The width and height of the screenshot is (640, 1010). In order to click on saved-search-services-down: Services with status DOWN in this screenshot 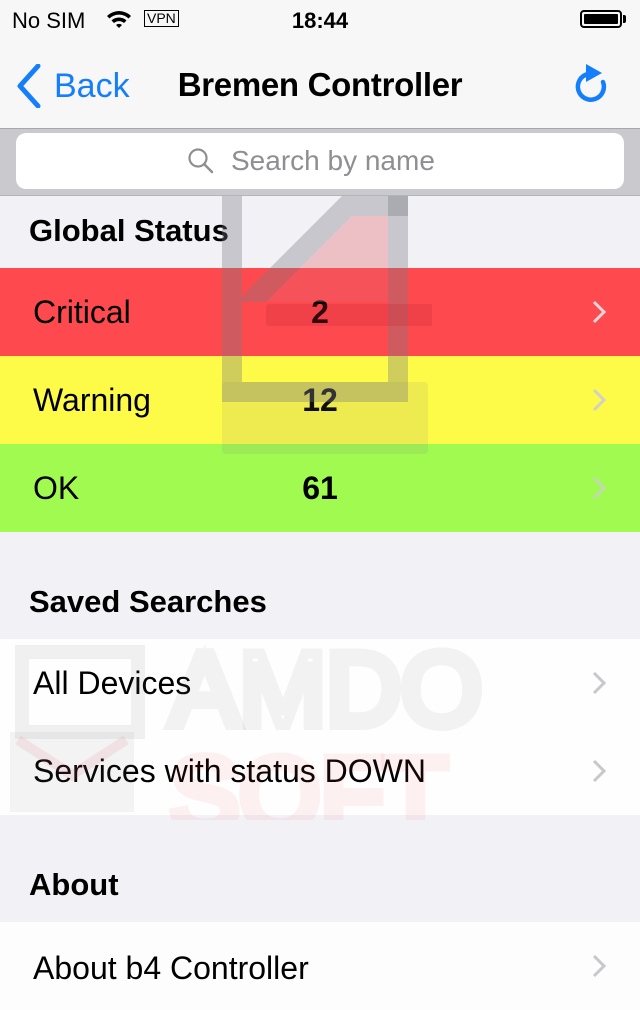, I will do `click(320, 771)`.